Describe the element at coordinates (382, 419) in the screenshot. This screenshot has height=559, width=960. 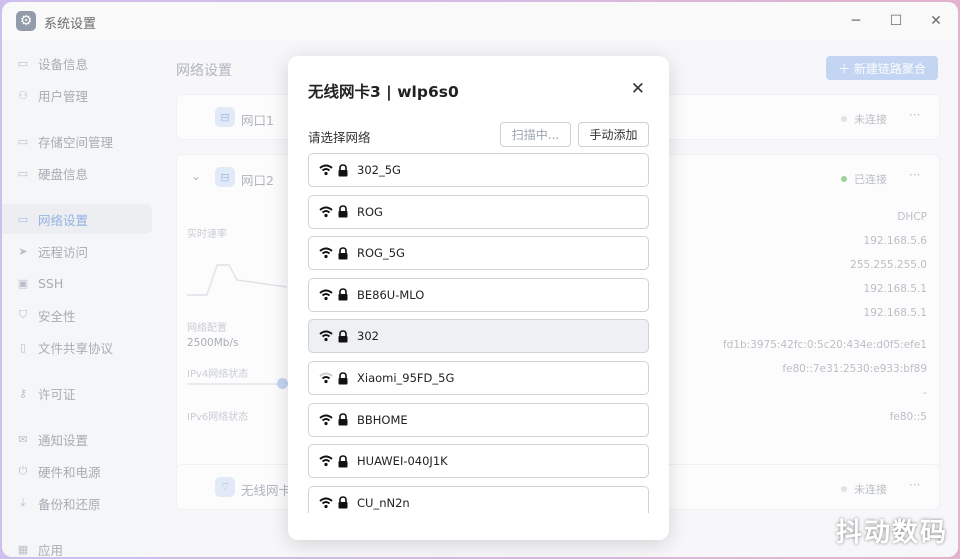
I see `network-name: BBHOME` at that location.